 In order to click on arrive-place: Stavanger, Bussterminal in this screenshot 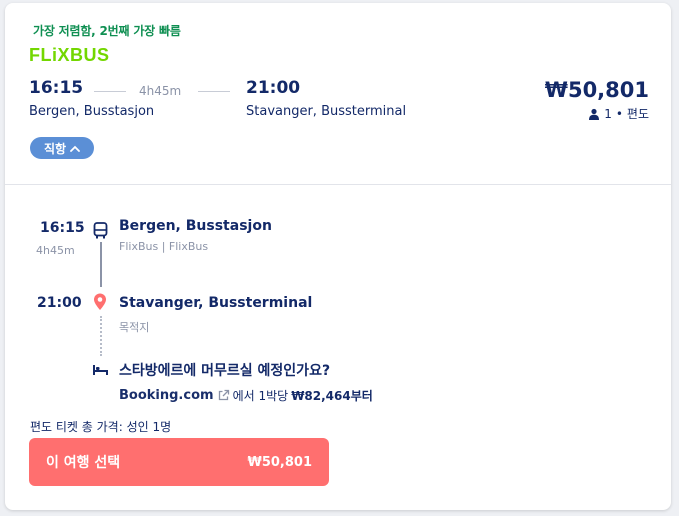, I will do `click(326, 111)`.